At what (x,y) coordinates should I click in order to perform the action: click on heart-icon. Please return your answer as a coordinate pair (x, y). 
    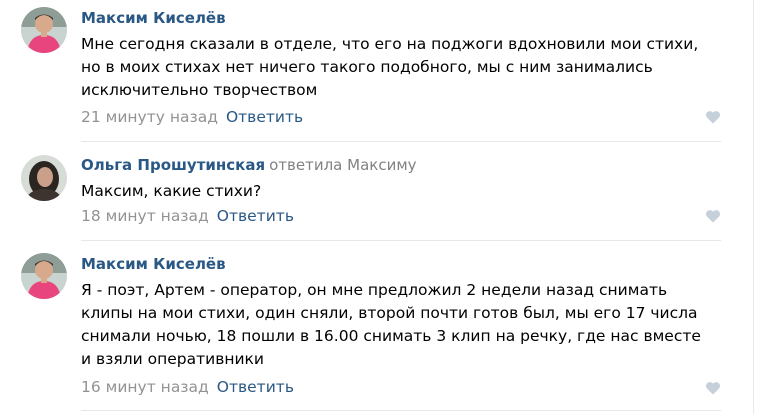
    Looking at the image, I should click on (713, 388).